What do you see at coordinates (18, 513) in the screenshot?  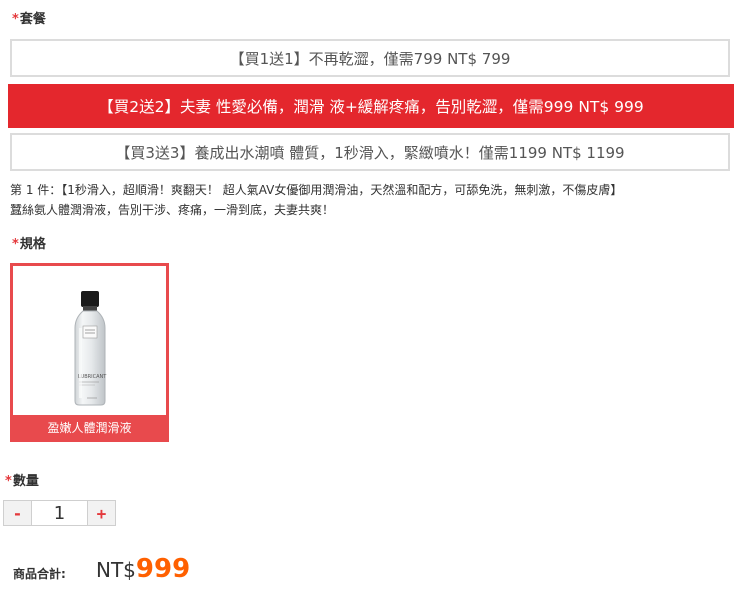 I see `quantity-decrease-button: -` at bounding box center [18, 513].